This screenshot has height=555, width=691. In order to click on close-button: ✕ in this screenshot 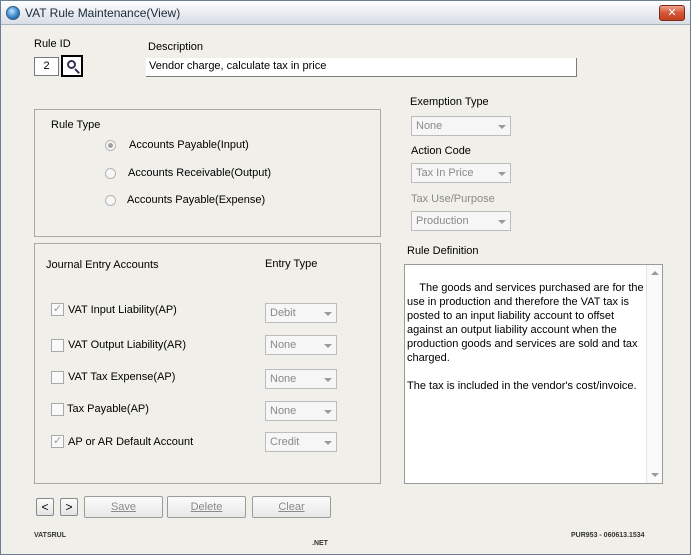, I will do `click(672, 13)`.